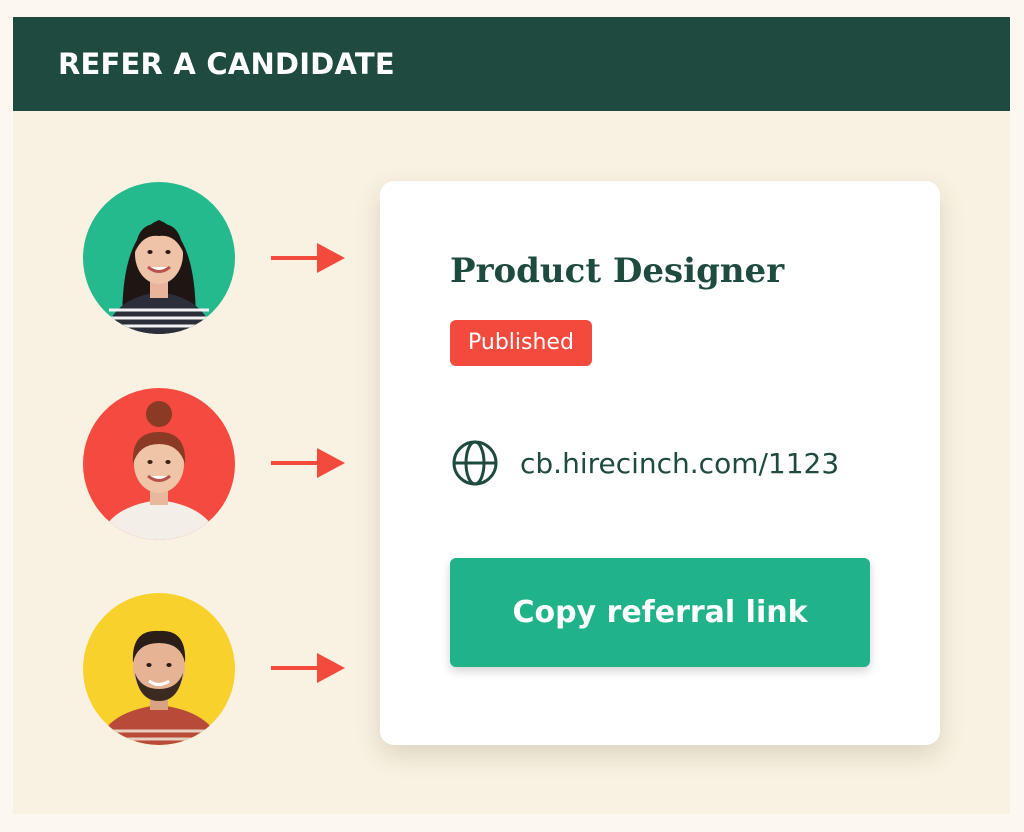 This screenshot has width=1024, height=832. I want to click on globe-icon, so click(475, 463).